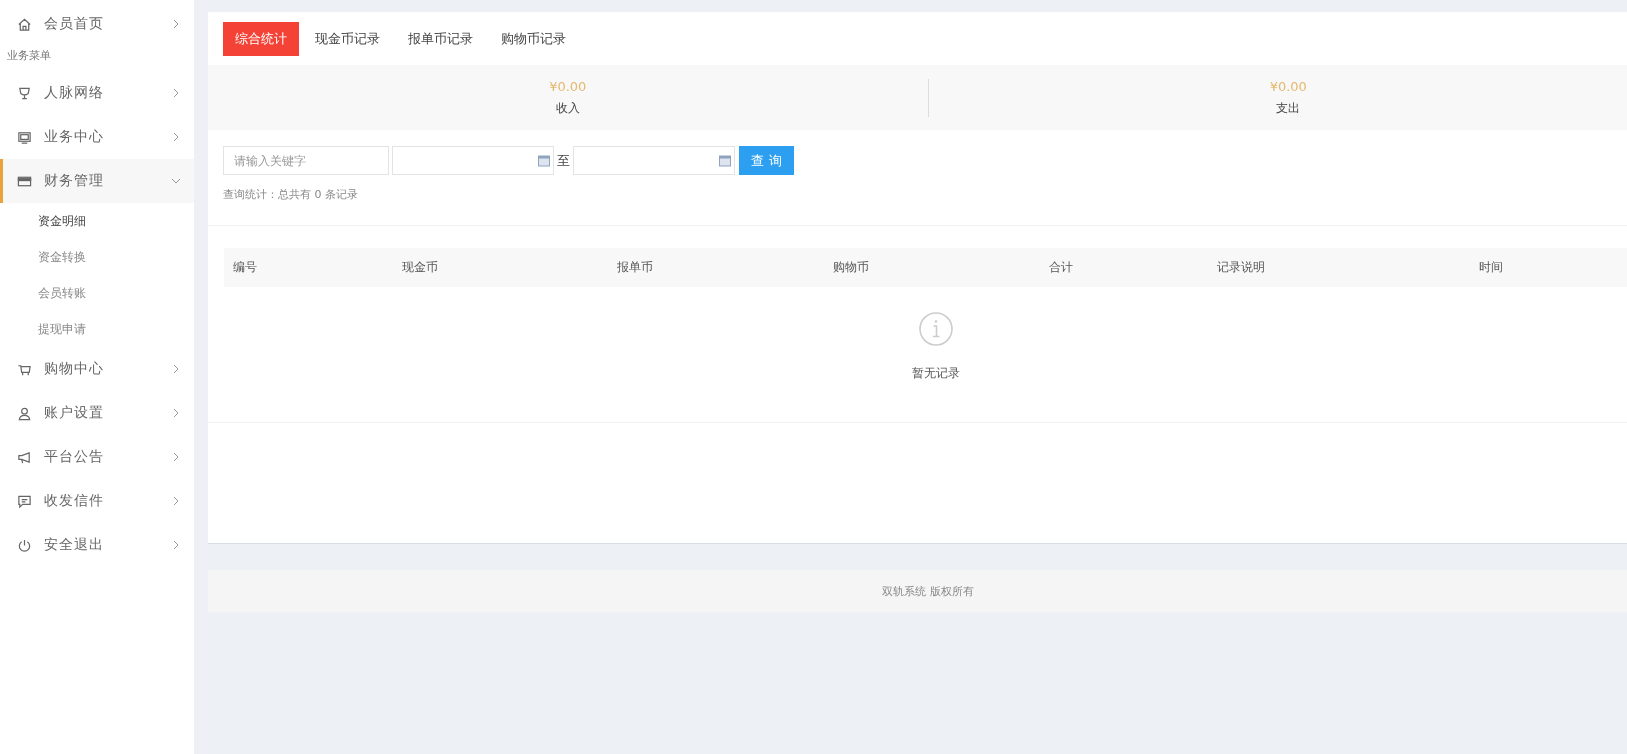  I want to click on trophy-icon, so click(24, 93).